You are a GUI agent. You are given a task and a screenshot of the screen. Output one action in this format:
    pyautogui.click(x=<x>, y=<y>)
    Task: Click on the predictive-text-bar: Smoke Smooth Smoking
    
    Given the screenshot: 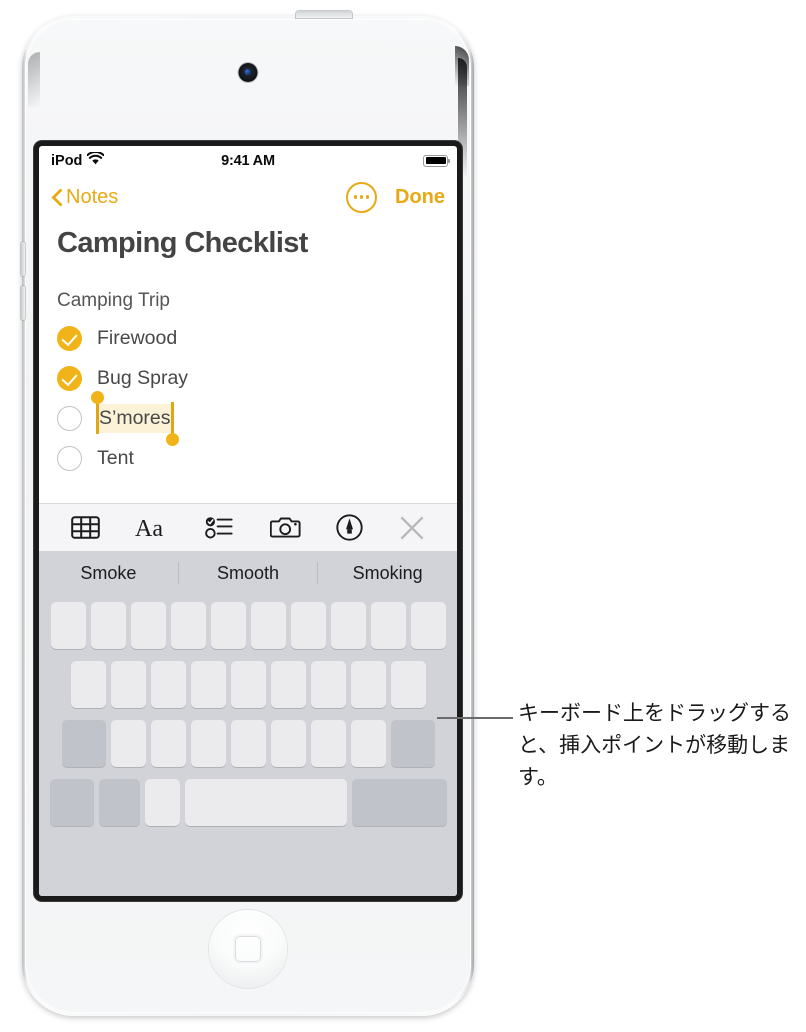 What is the action you would take?
    pyautogui.click(x=248, y=573)
    